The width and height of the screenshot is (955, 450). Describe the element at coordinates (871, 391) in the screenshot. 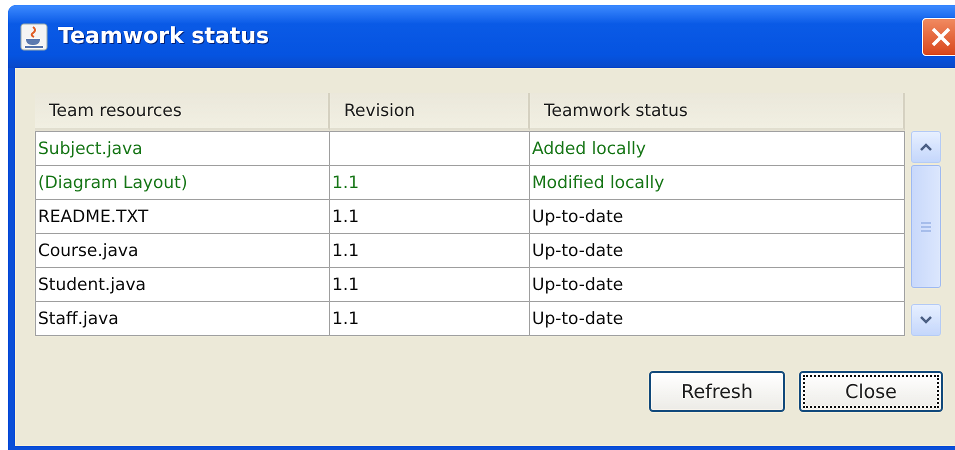

I see `close-button: Close` at that location.